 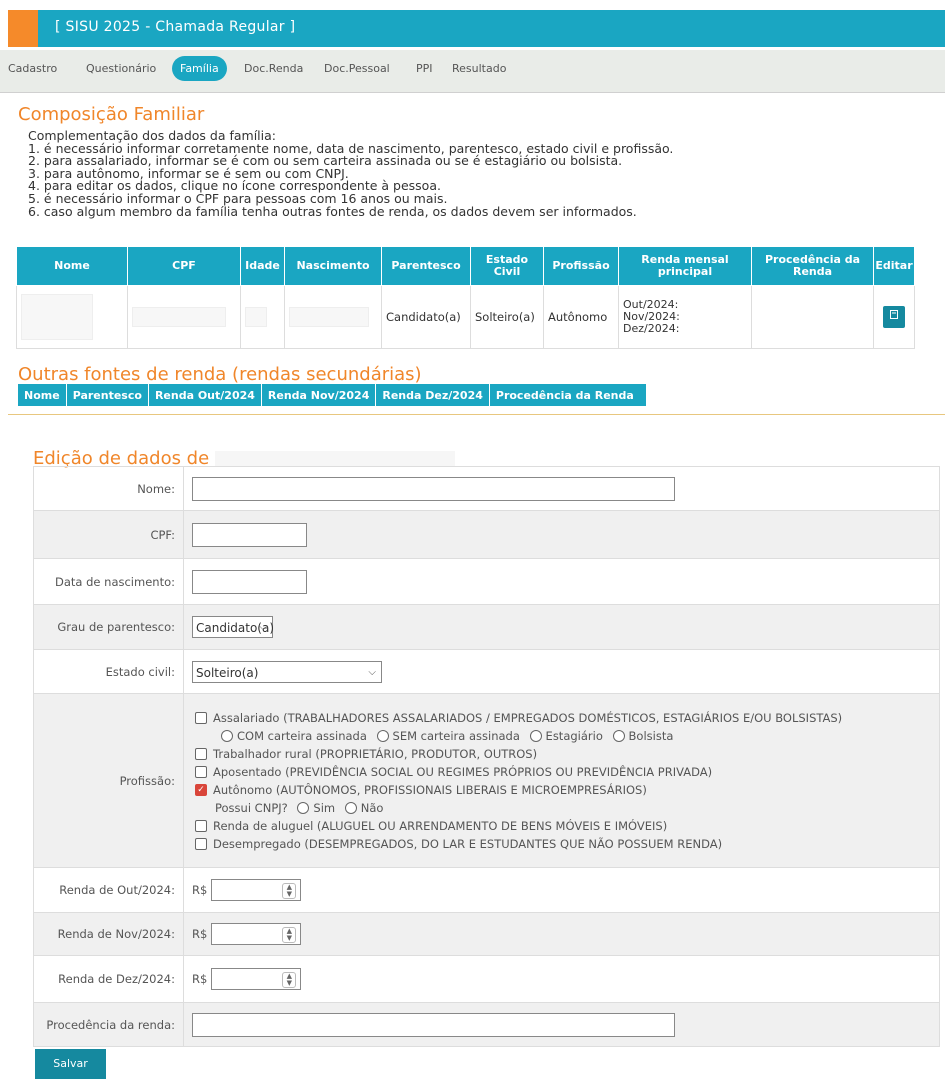 I want to click on checkbox-desempregado, so click(x=201, y=844).